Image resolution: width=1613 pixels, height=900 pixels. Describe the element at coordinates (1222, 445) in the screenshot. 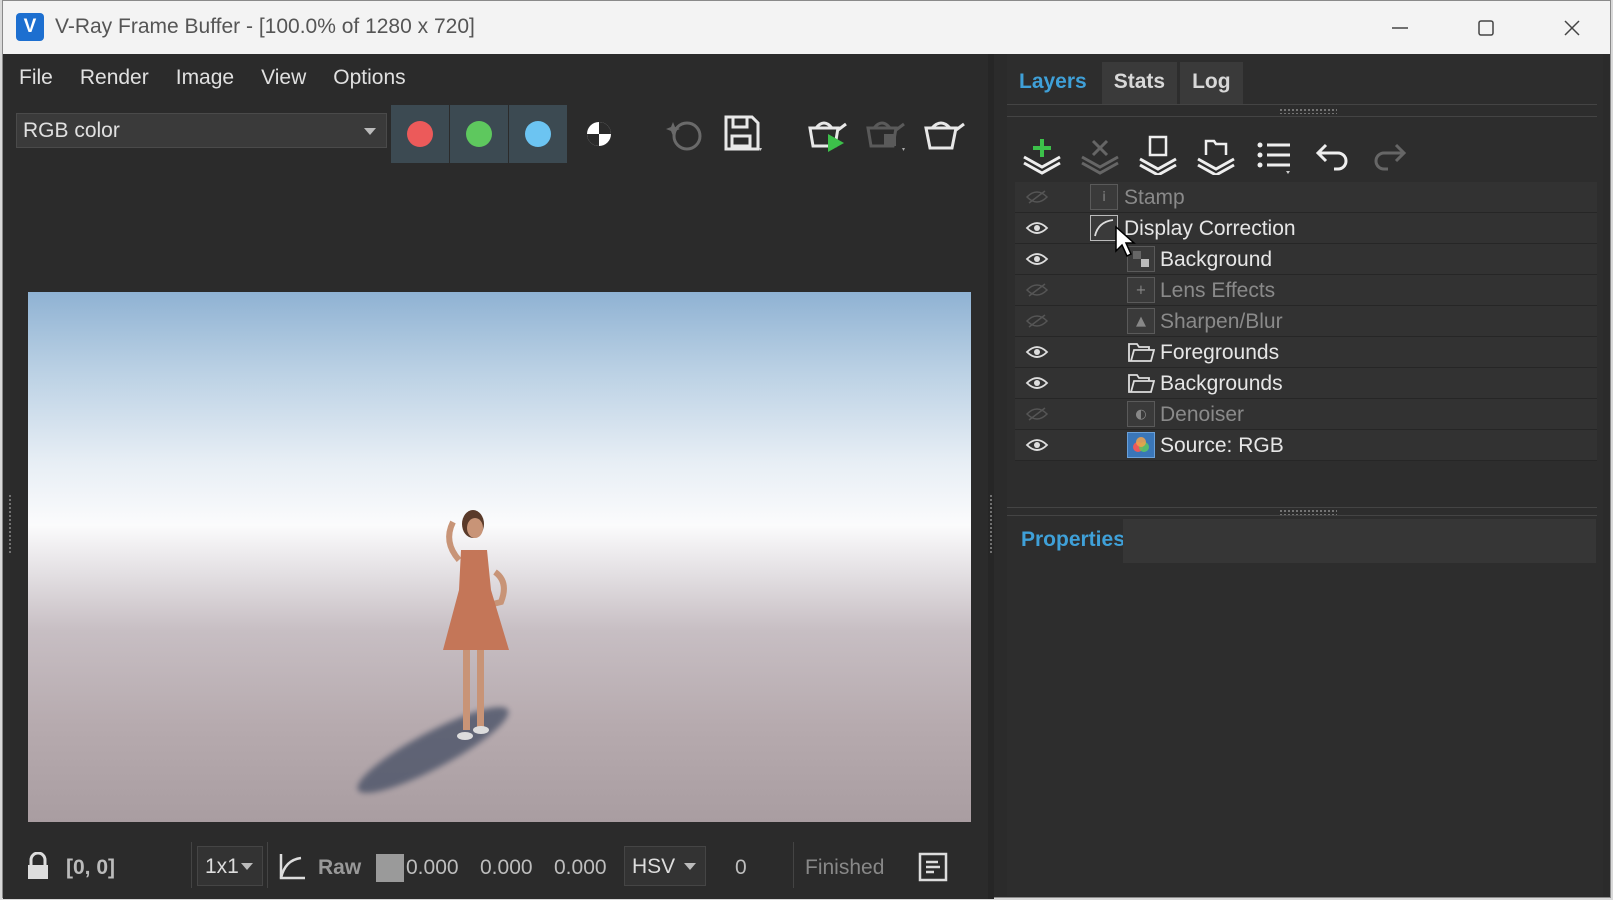

I see `layer-name: Source: RGB` at that location.